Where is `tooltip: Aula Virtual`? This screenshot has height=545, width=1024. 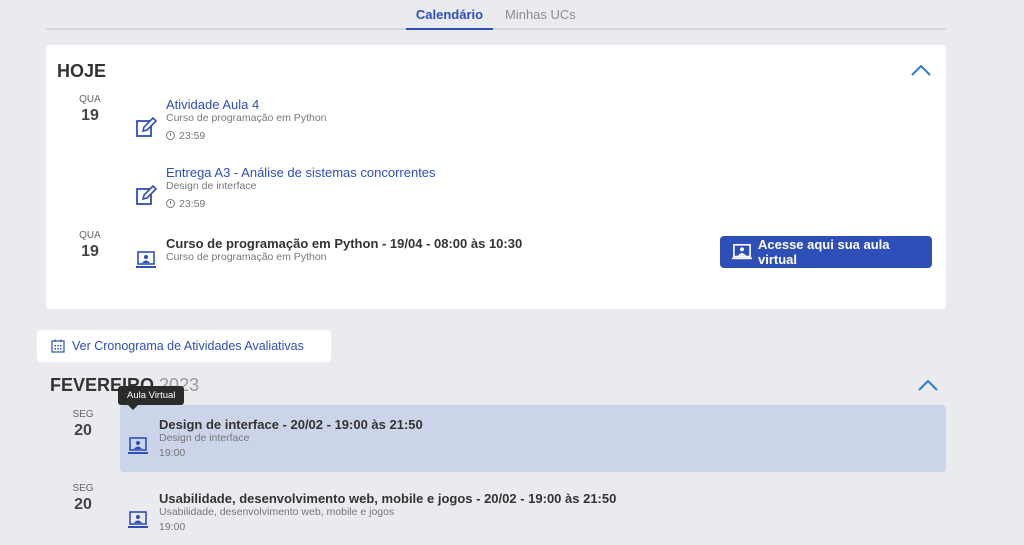
tooltip: Aula Virtual is located at coordinates (151, 398).